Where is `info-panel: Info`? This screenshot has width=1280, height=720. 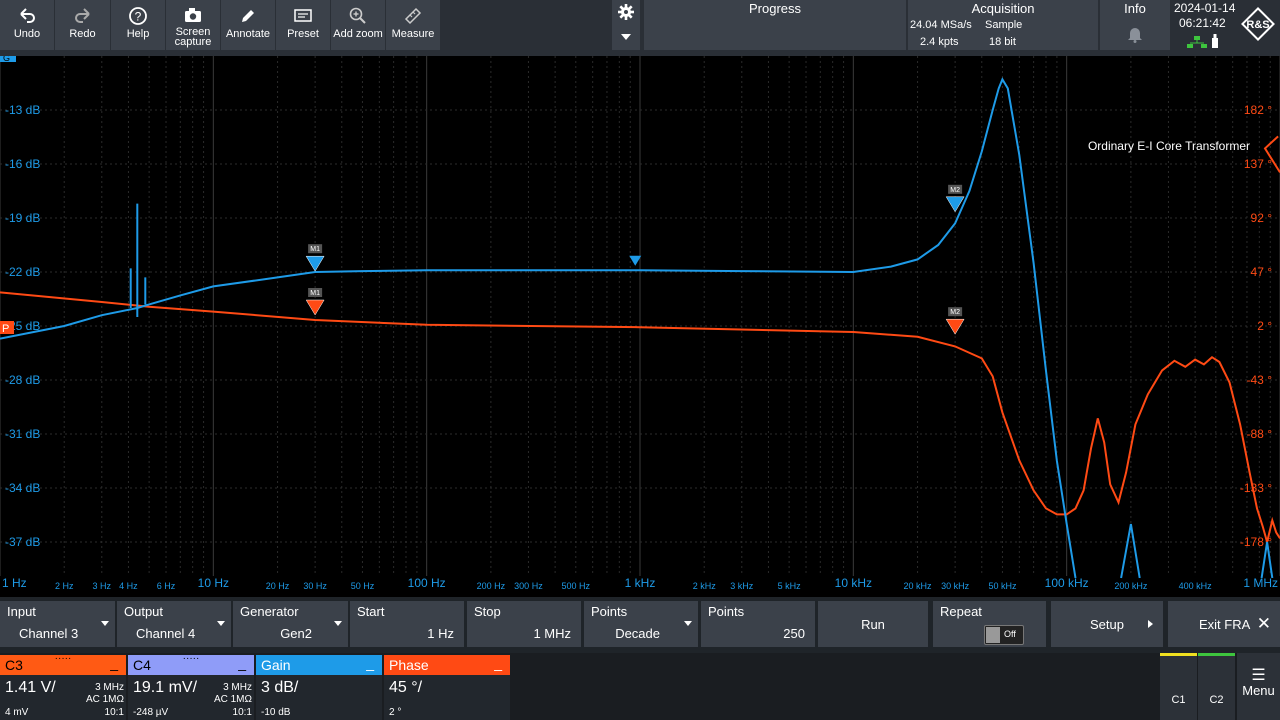
info-panel: Info is located at coordinates (1135, 25).